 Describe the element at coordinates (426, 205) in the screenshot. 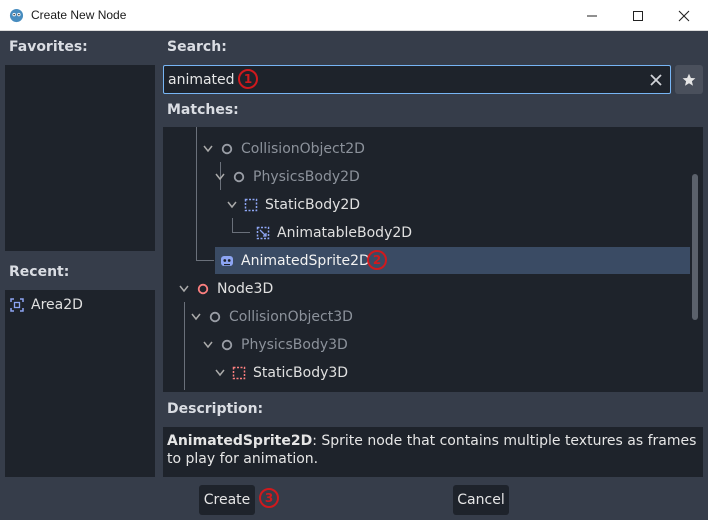

I see `tree-row-staticbody2d: StaticBody2D` at that location.